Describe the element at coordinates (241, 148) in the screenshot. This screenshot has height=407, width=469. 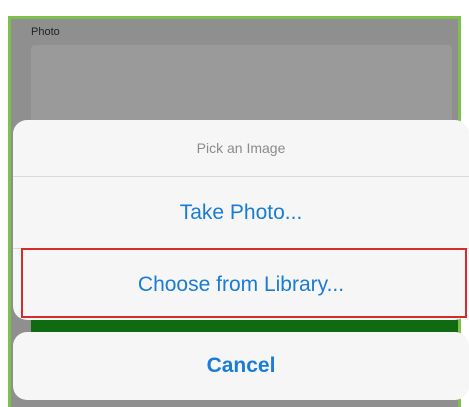
I see `action-sheet-title: Pick an Image` at that location.